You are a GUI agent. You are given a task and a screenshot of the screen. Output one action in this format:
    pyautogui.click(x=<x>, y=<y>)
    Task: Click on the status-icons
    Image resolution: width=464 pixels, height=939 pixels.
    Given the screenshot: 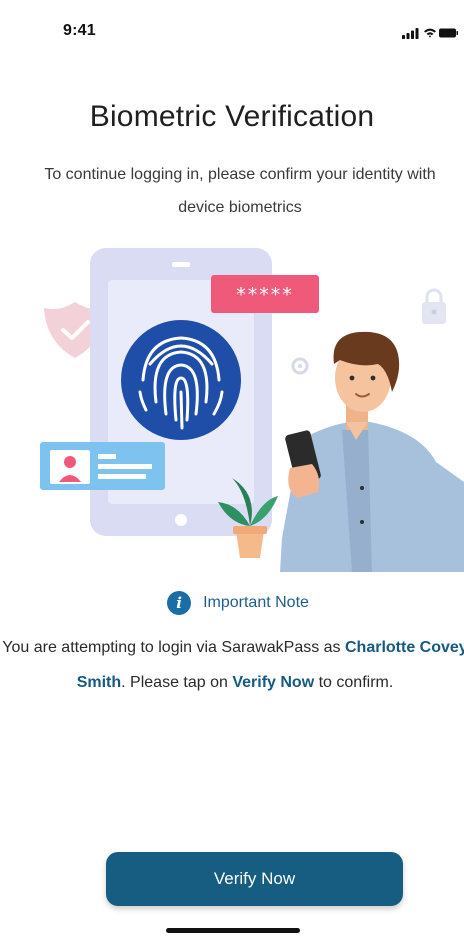 What is the action you would take?
    pyautogui.click(x=430, y=33)
    